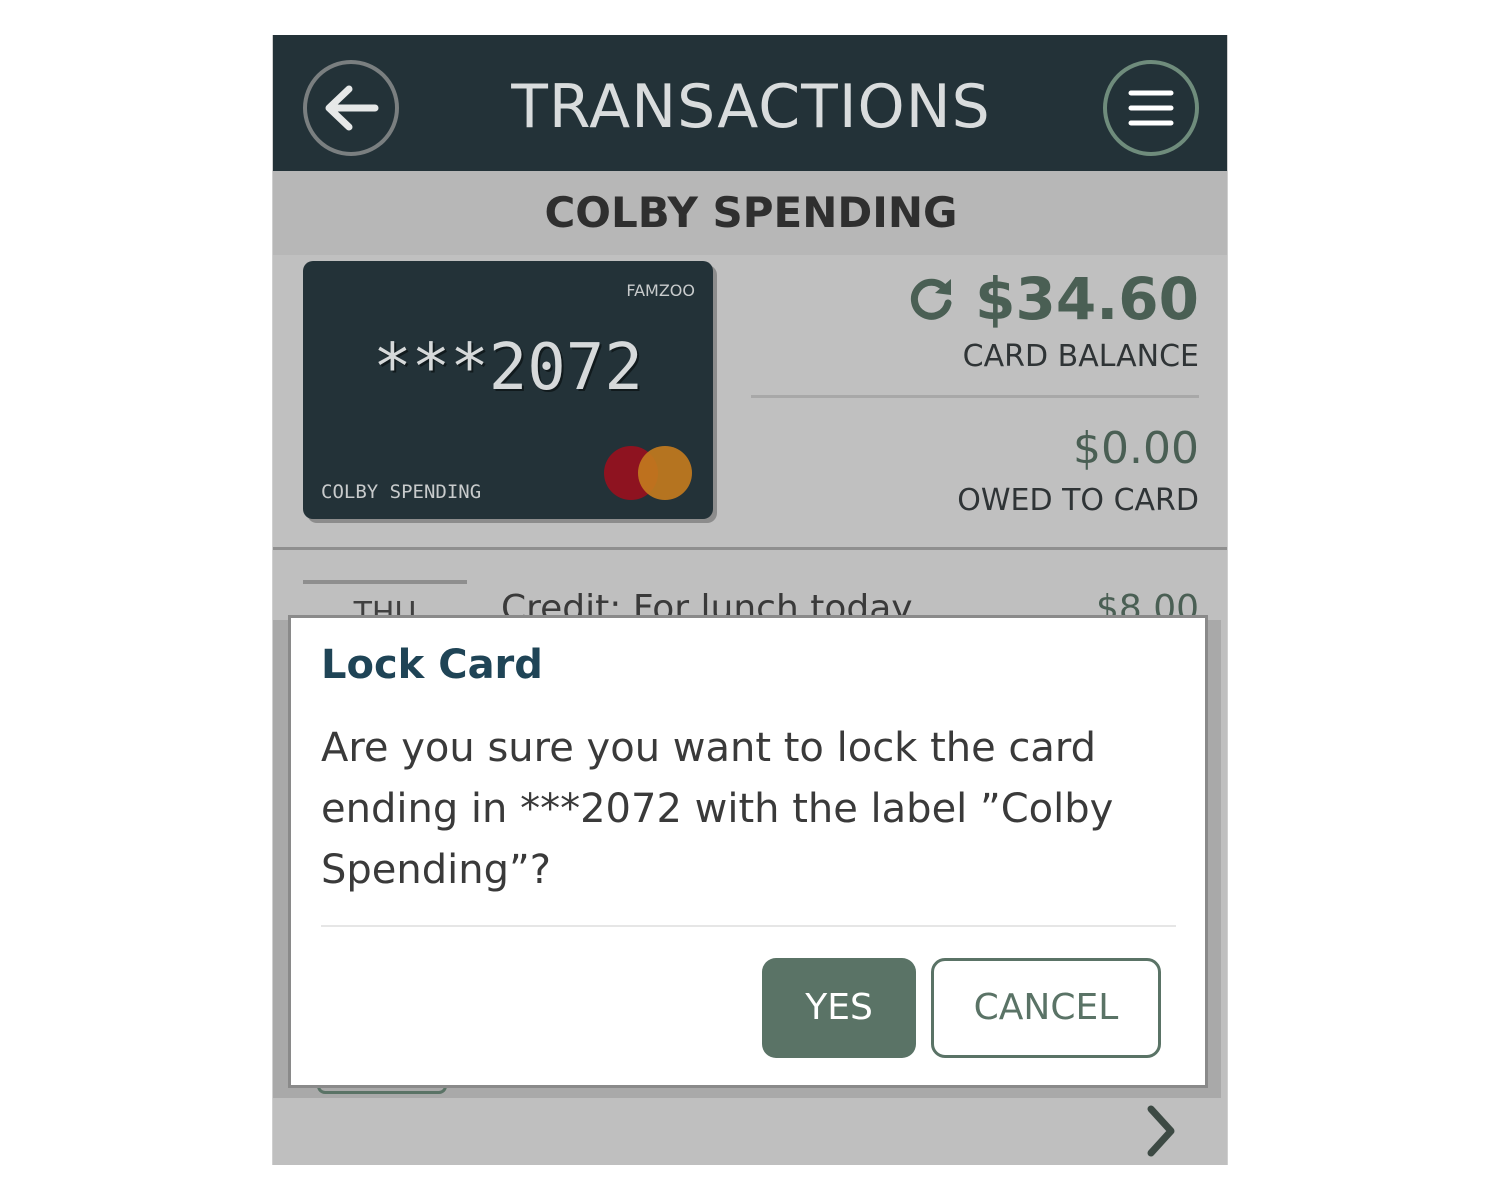 This screenshot has width=1500, height=1200. What do you see at coordinates (660, 290) in the screenshot?
I see `card-brand: FAMZOO` at bounding box center [660, 290].